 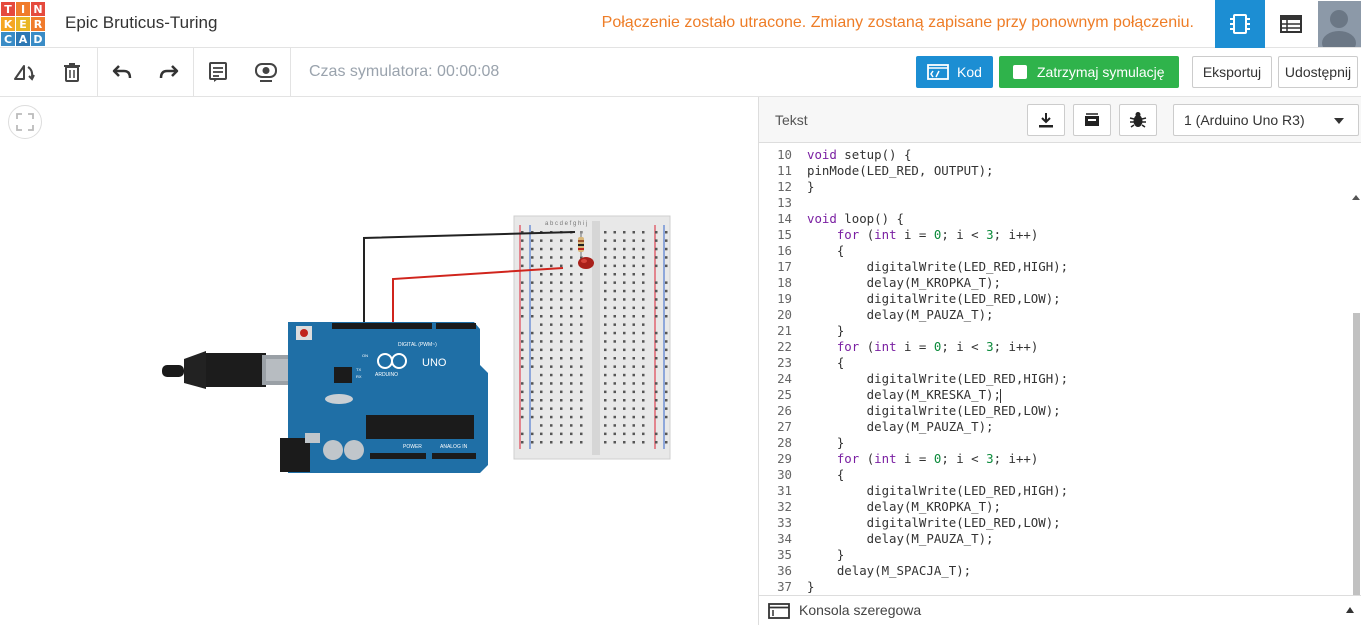 I want to click on export-button: Eksportuj, so click(x=1232, y=72).